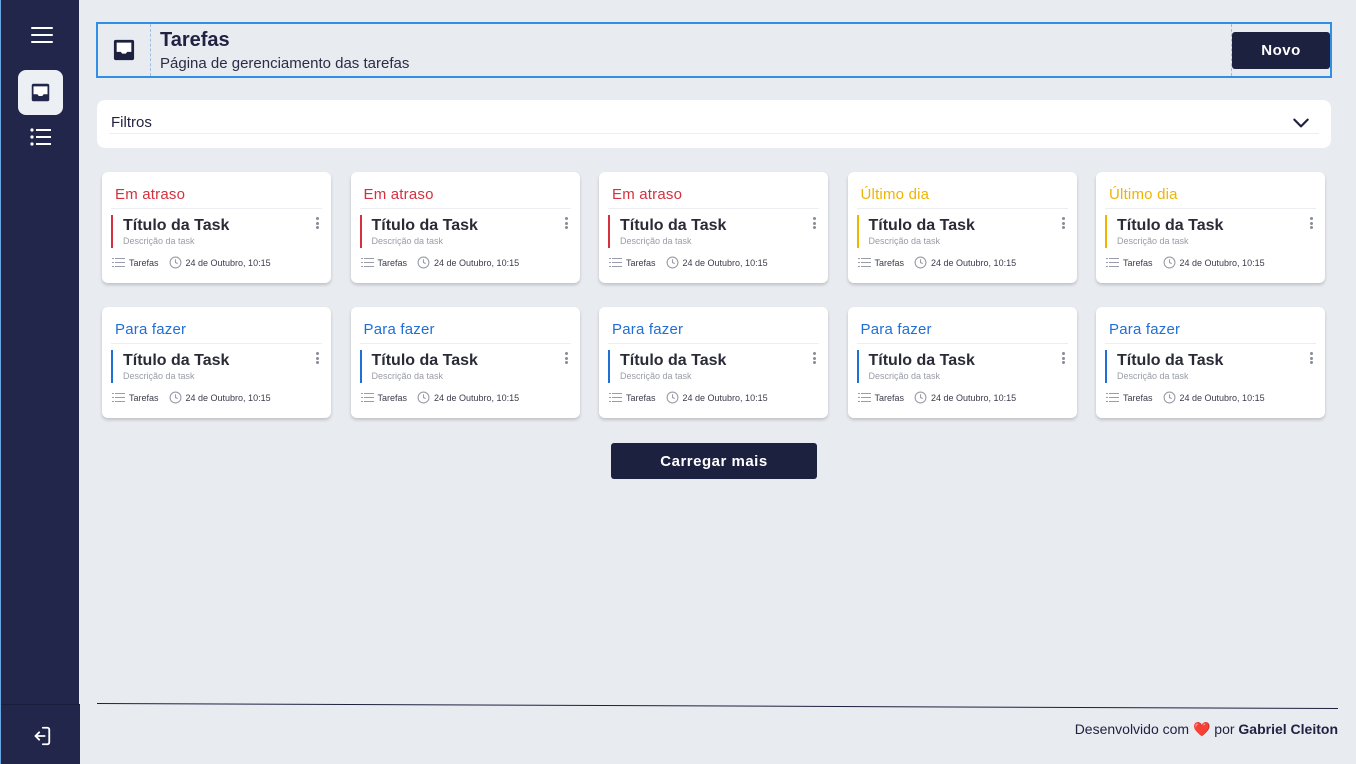 This screenshot has height=764, width=1356. I want to click on header-icon-box, so click(124, 50).